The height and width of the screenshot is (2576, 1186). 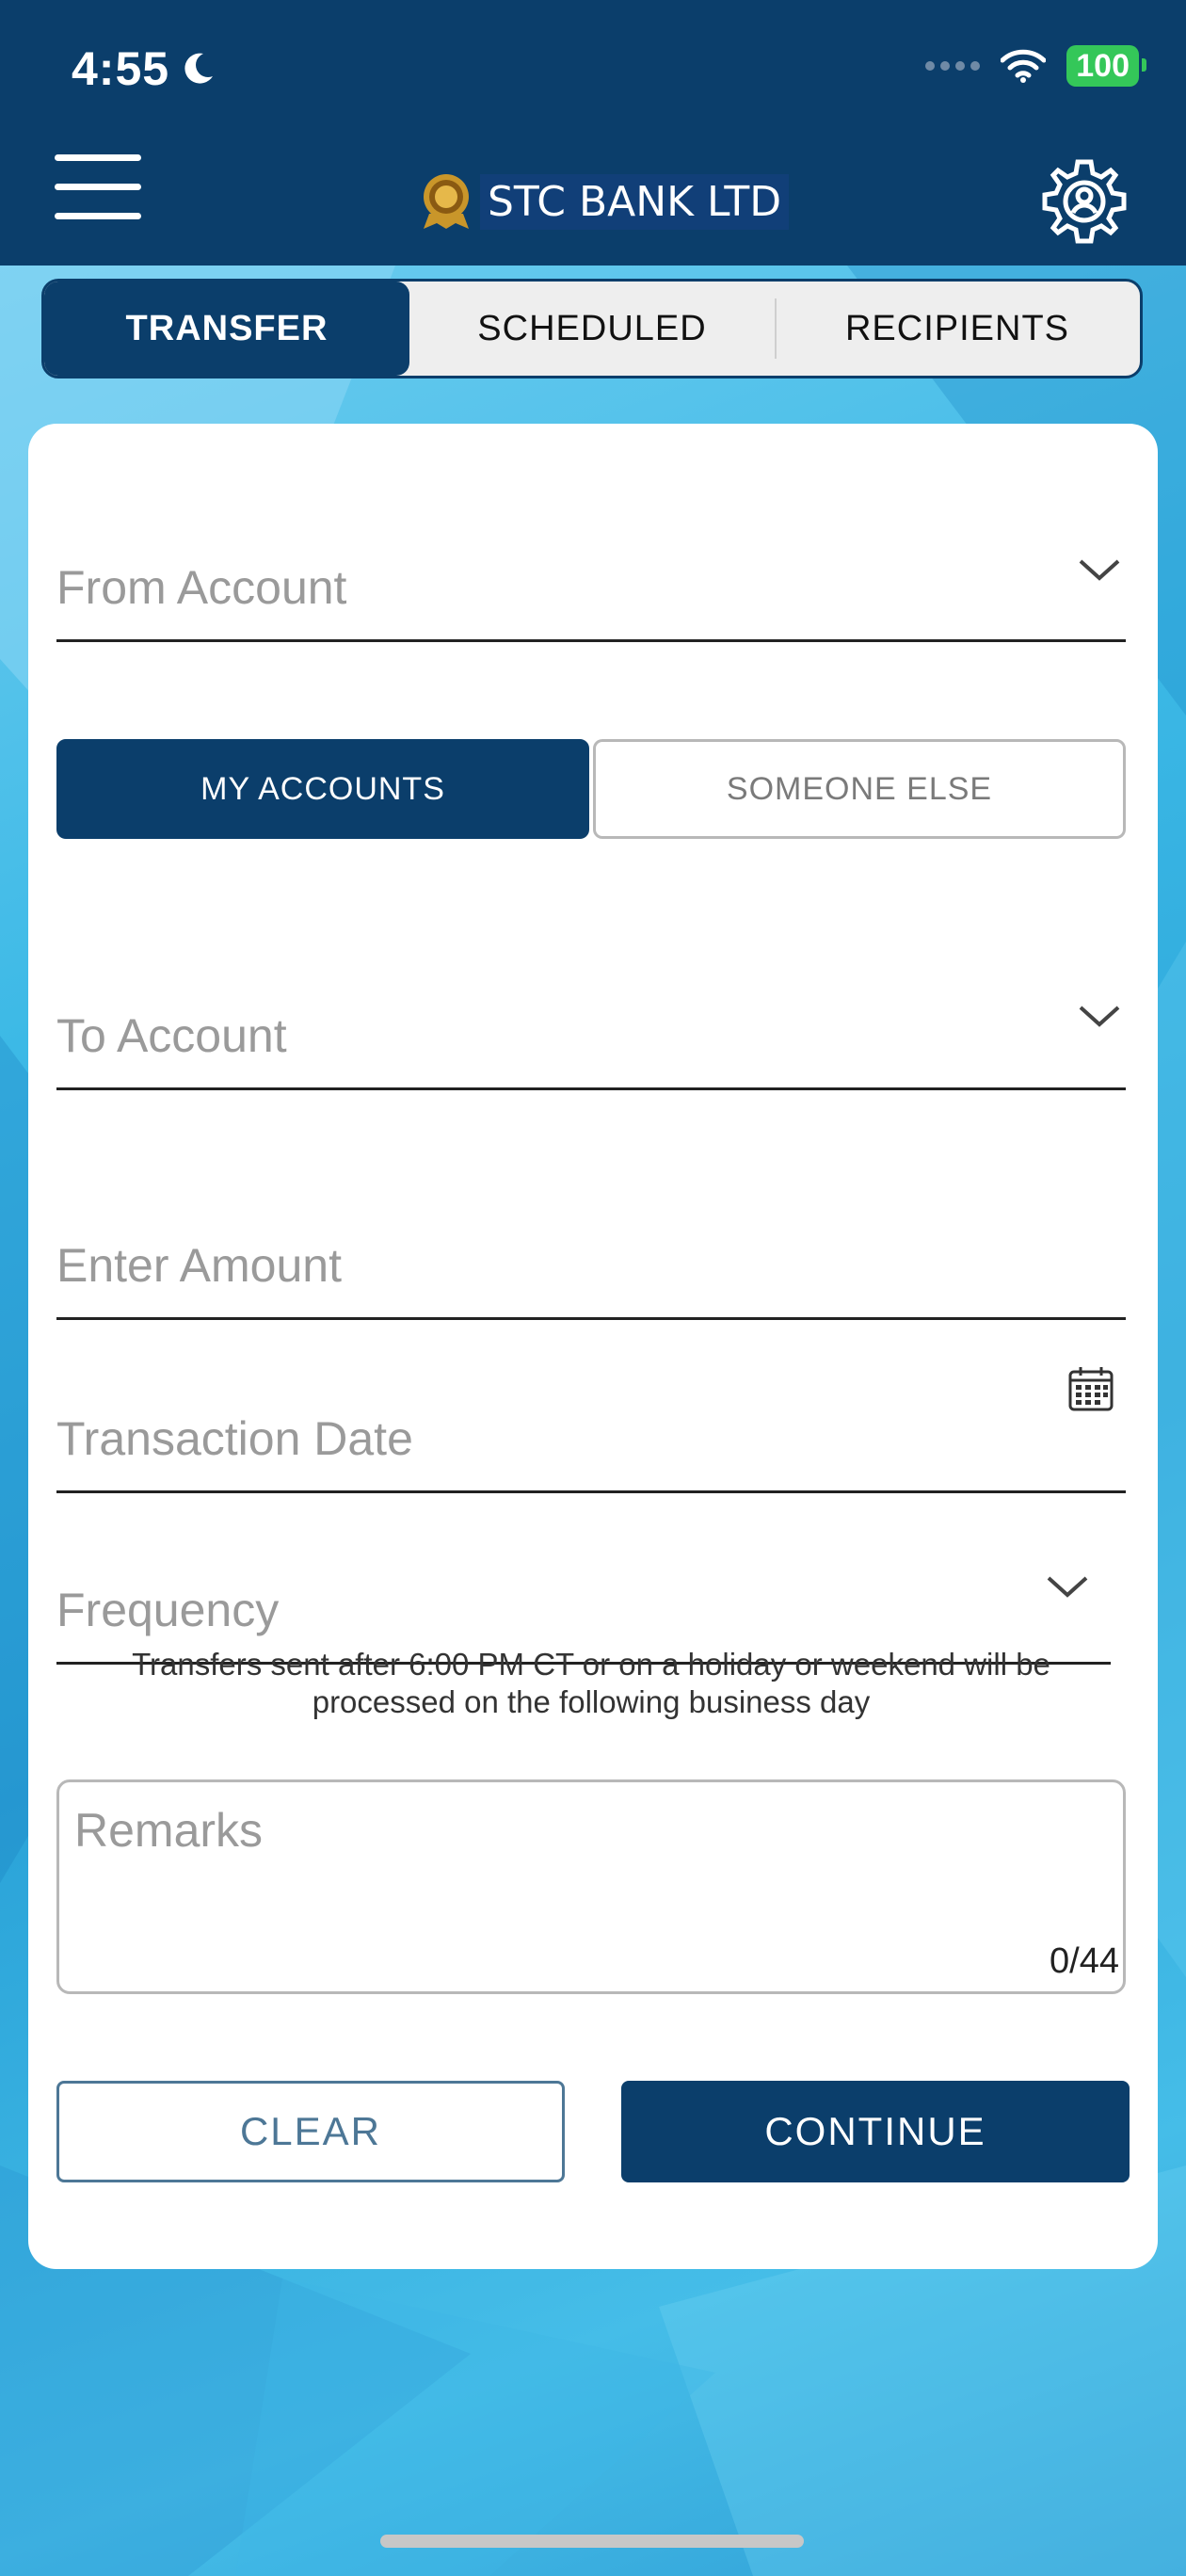 I want to click on app-header: 4:55 100 STC BANK LTD, so click(x=593, y=133).